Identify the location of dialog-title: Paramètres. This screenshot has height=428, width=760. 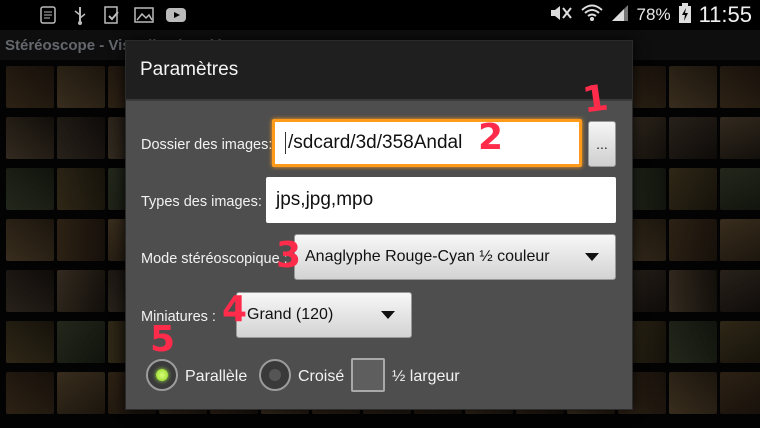
(379, 71).